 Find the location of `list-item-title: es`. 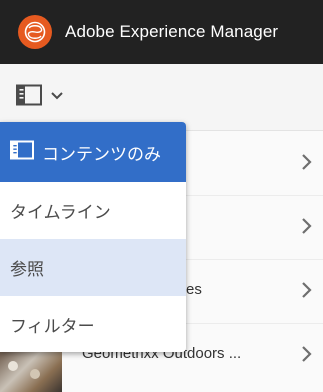

list-item-title: es is located at coordinates (194, 289).